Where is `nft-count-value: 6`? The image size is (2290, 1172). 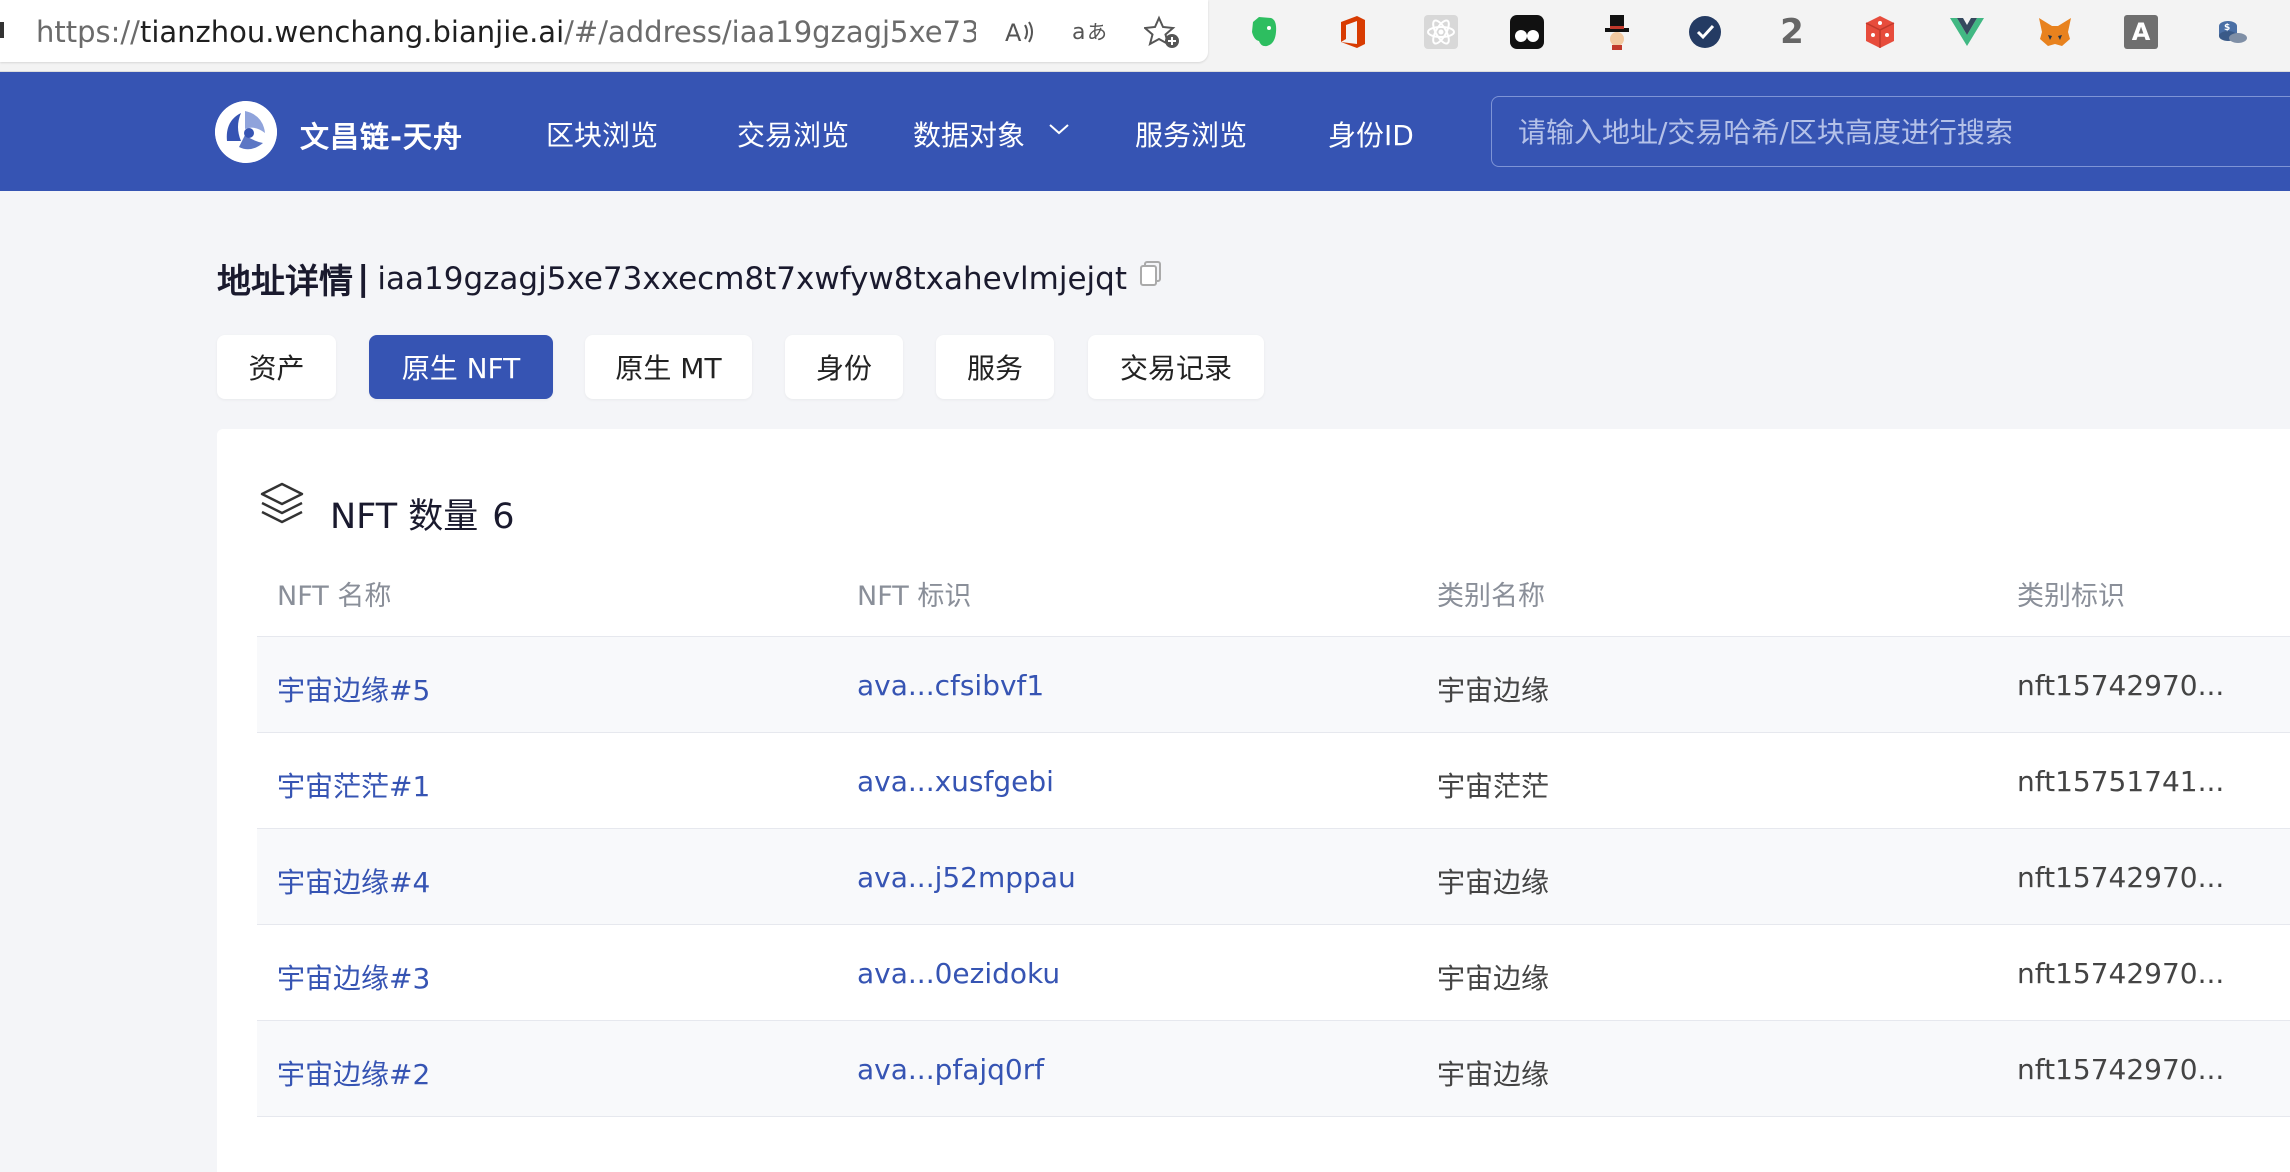
nft-count-value: 6 is located at coordinates (503, 517).